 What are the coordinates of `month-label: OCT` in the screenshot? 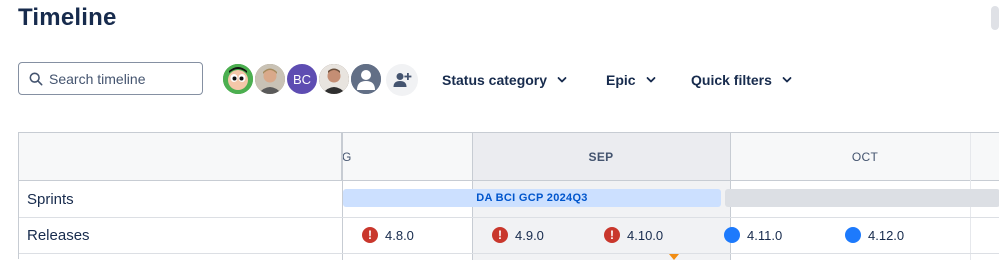 It's located at (865, 156).